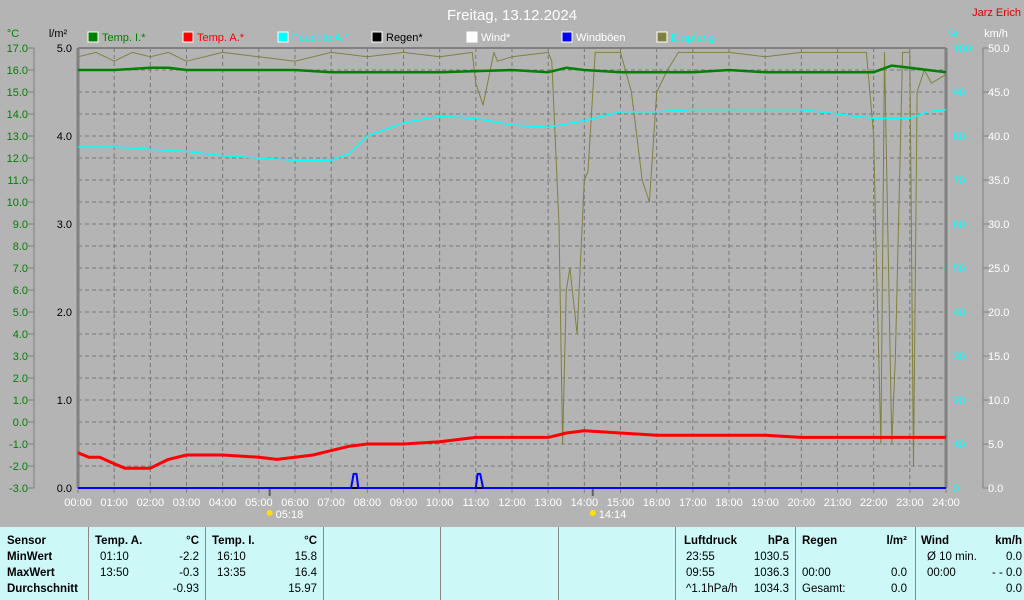 The image size is (1024, 600). What do you see at coordinates (331, 503) in the screenshot?
I see `x-tick-label: 07:00` at bounding box center [331, 503].